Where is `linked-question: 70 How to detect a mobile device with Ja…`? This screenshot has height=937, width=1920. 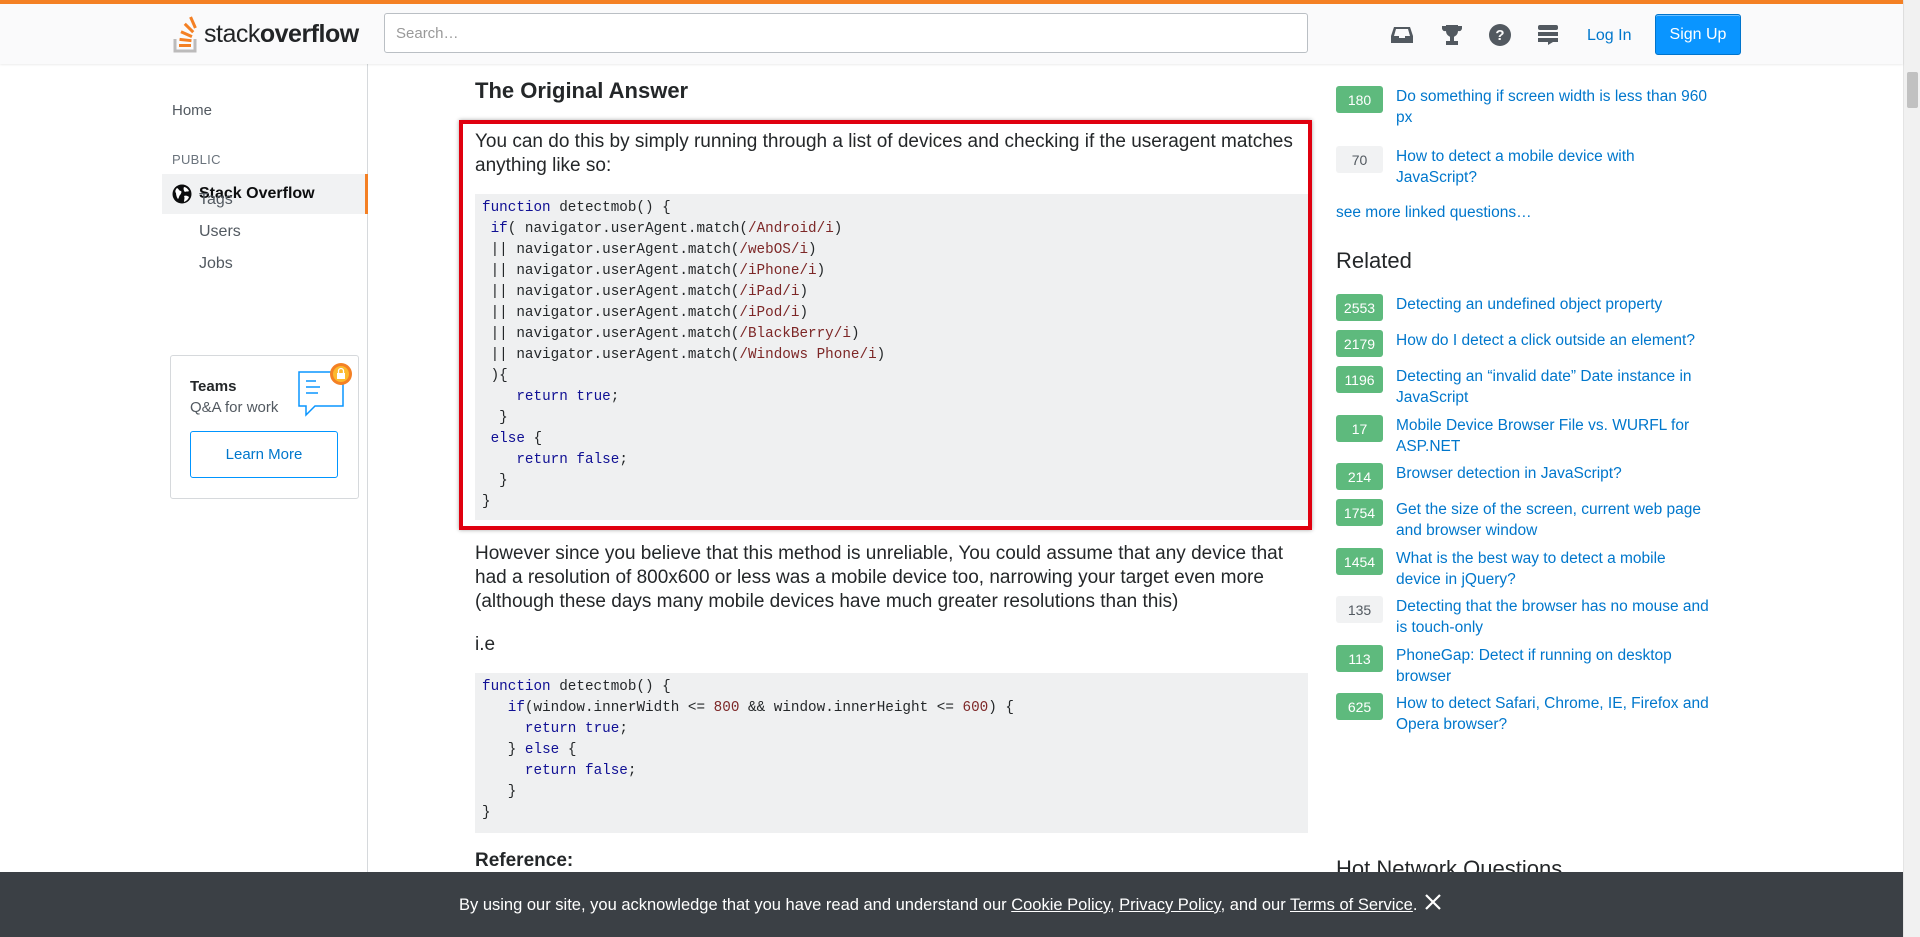
linked-question: 70 How to detect a mobile device with Ja… is located at coordinates (1525, 167).